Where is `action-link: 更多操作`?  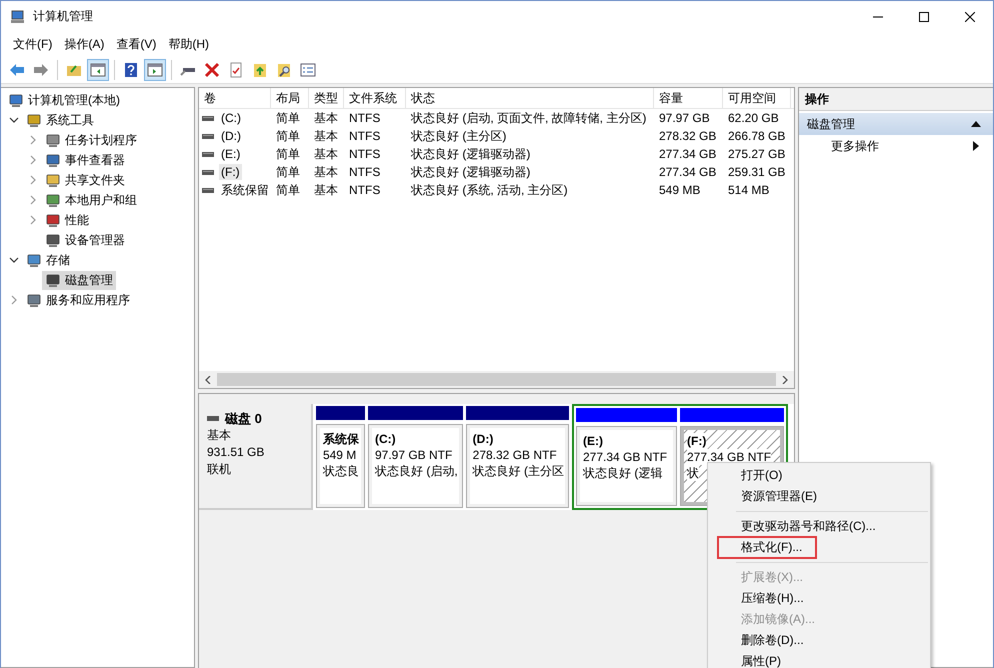 action-link: 更多操作 is located at coordinates (855, 146).